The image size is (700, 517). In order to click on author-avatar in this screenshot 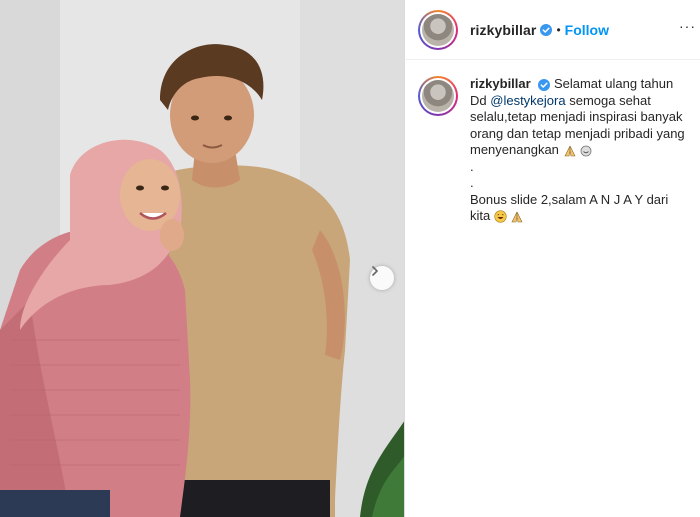, I will do `click(438, 29)`.